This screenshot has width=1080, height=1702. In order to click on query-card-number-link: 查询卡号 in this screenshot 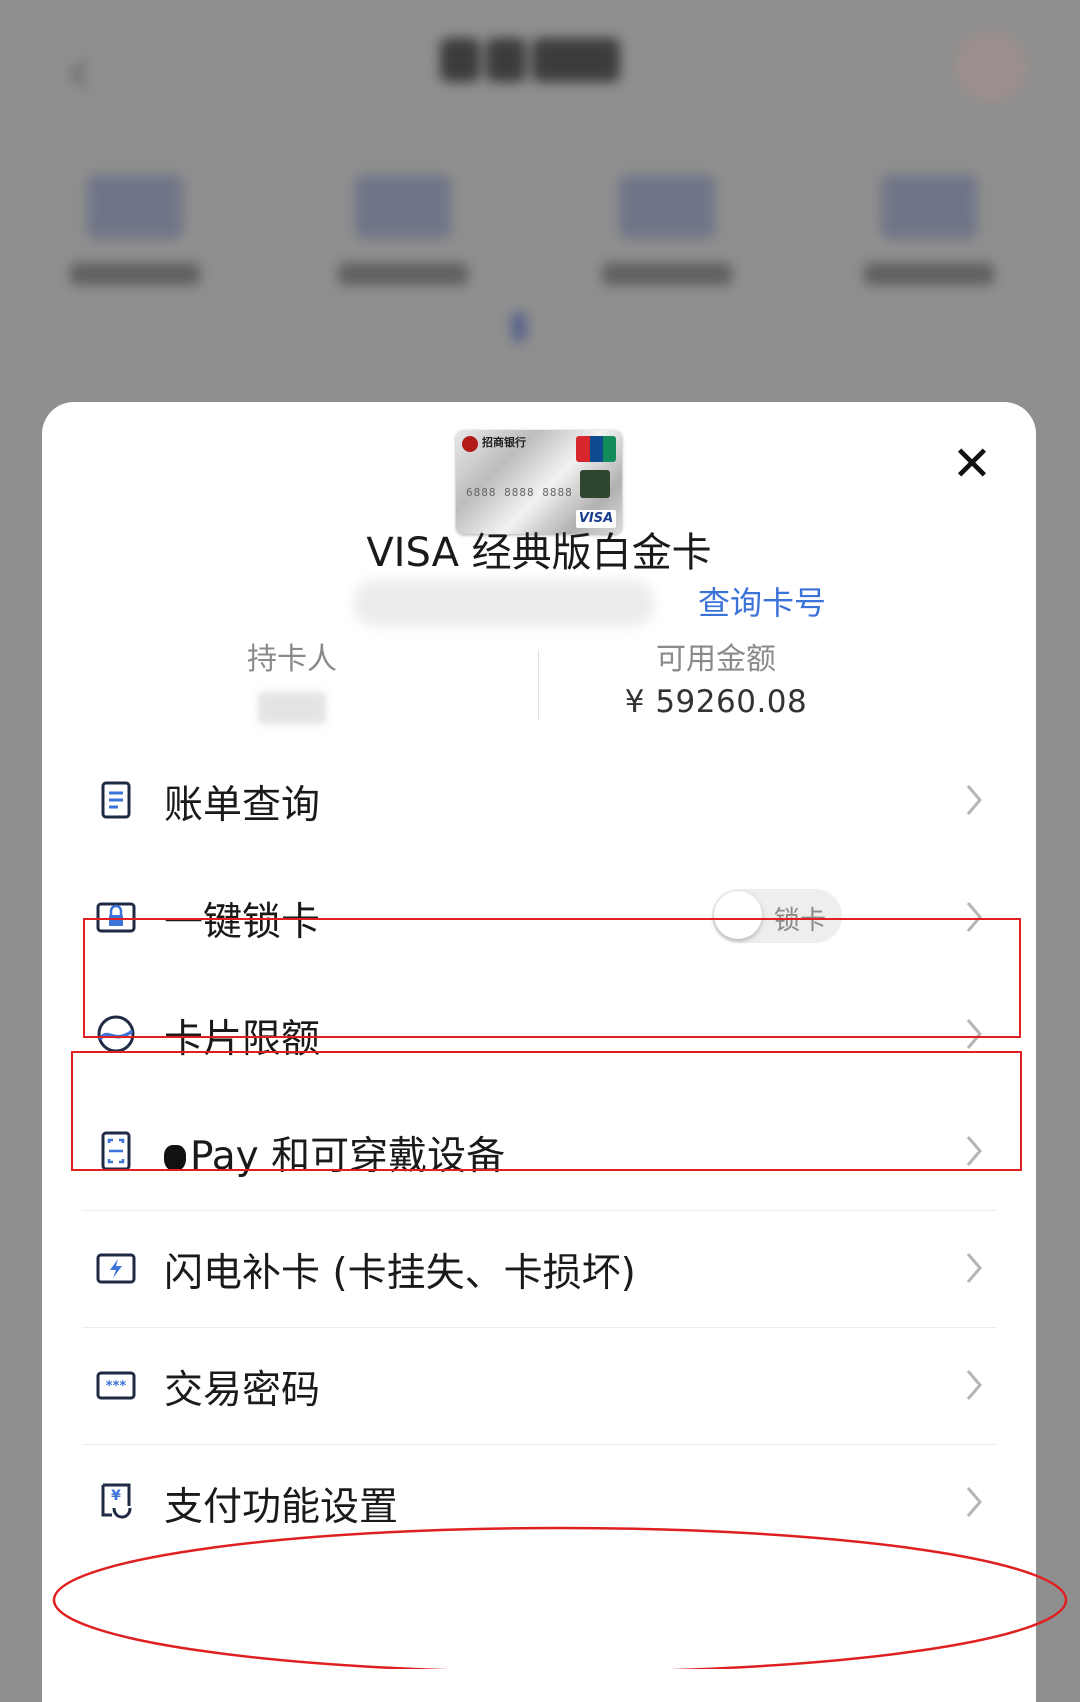, I will do `click(762, 601)`.